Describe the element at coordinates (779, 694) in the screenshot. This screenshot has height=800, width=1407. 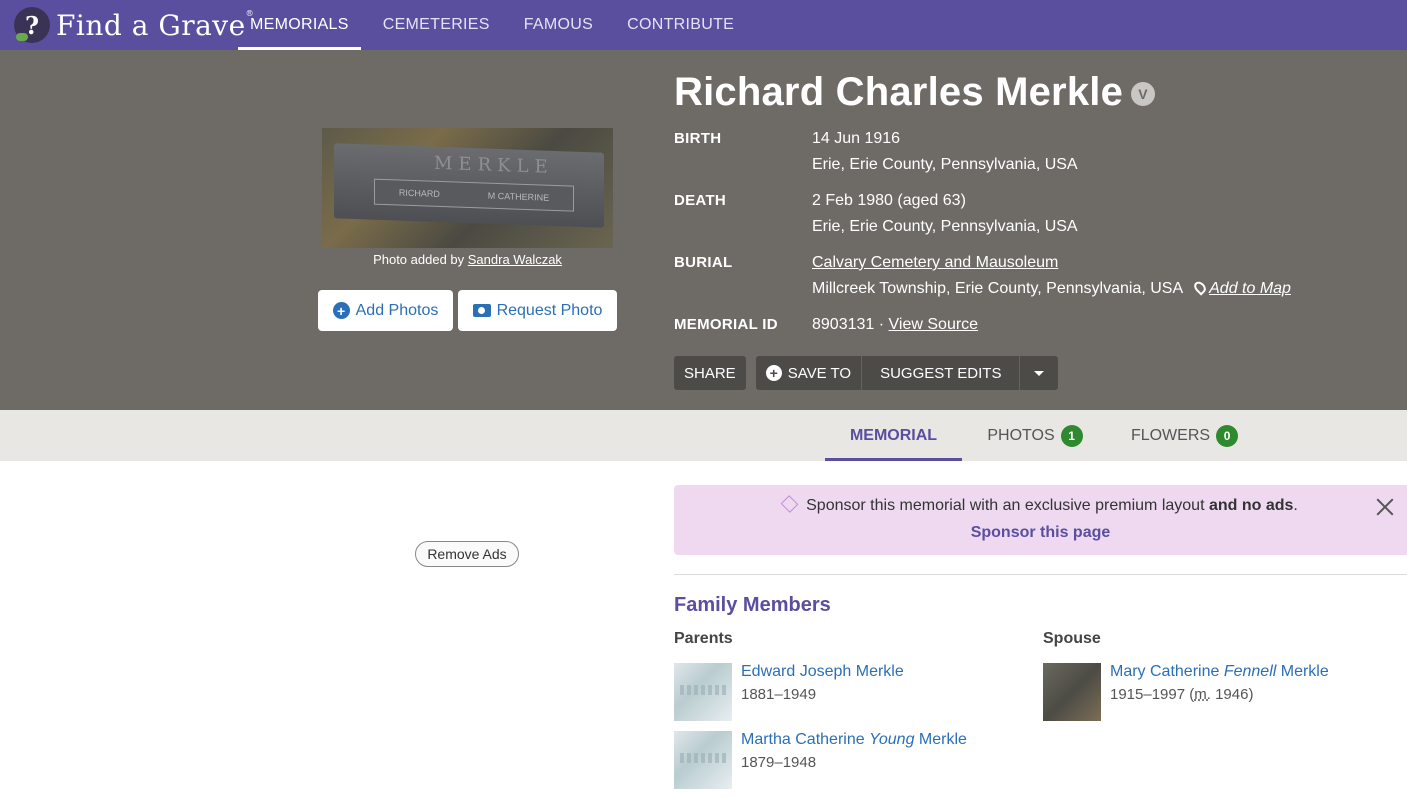
I see `father-dates: 1881–1949` at that location.